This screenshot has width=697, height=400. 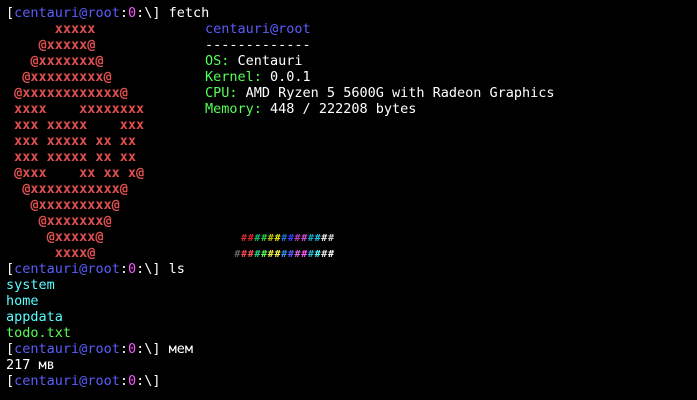 I want to click on terminal-window: [centauri@root:0:\] fetch, so click(x=349, y=13).